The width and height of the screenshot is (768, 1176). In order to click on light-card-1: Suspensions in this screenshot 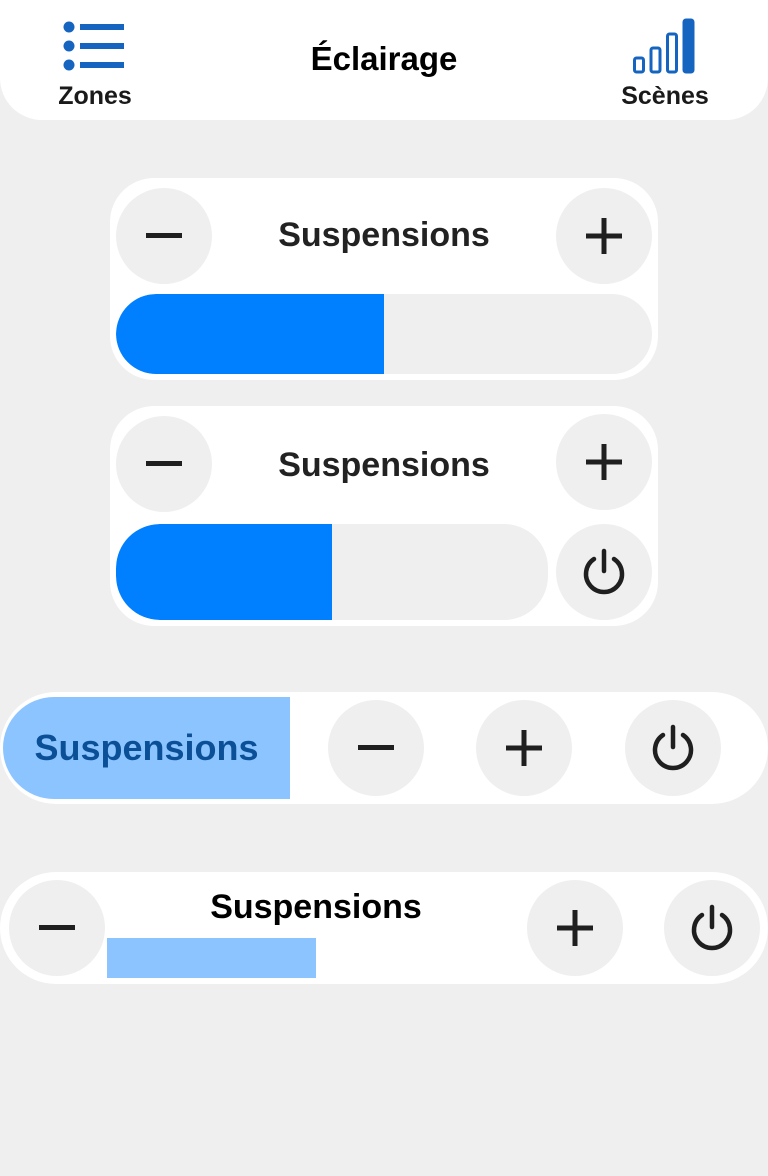, I will do `click(384, 279)`.